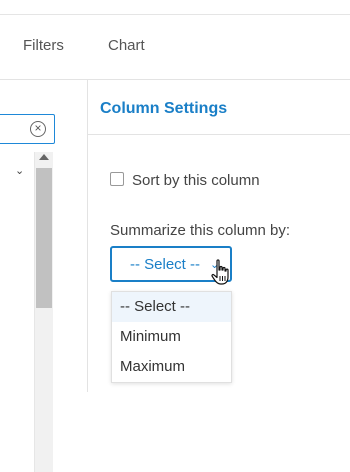  What do you see at coordinates (165, 264) in the screenshot?
I see `summarize-select-value: -- Select --` at bounding box center [165, 264].